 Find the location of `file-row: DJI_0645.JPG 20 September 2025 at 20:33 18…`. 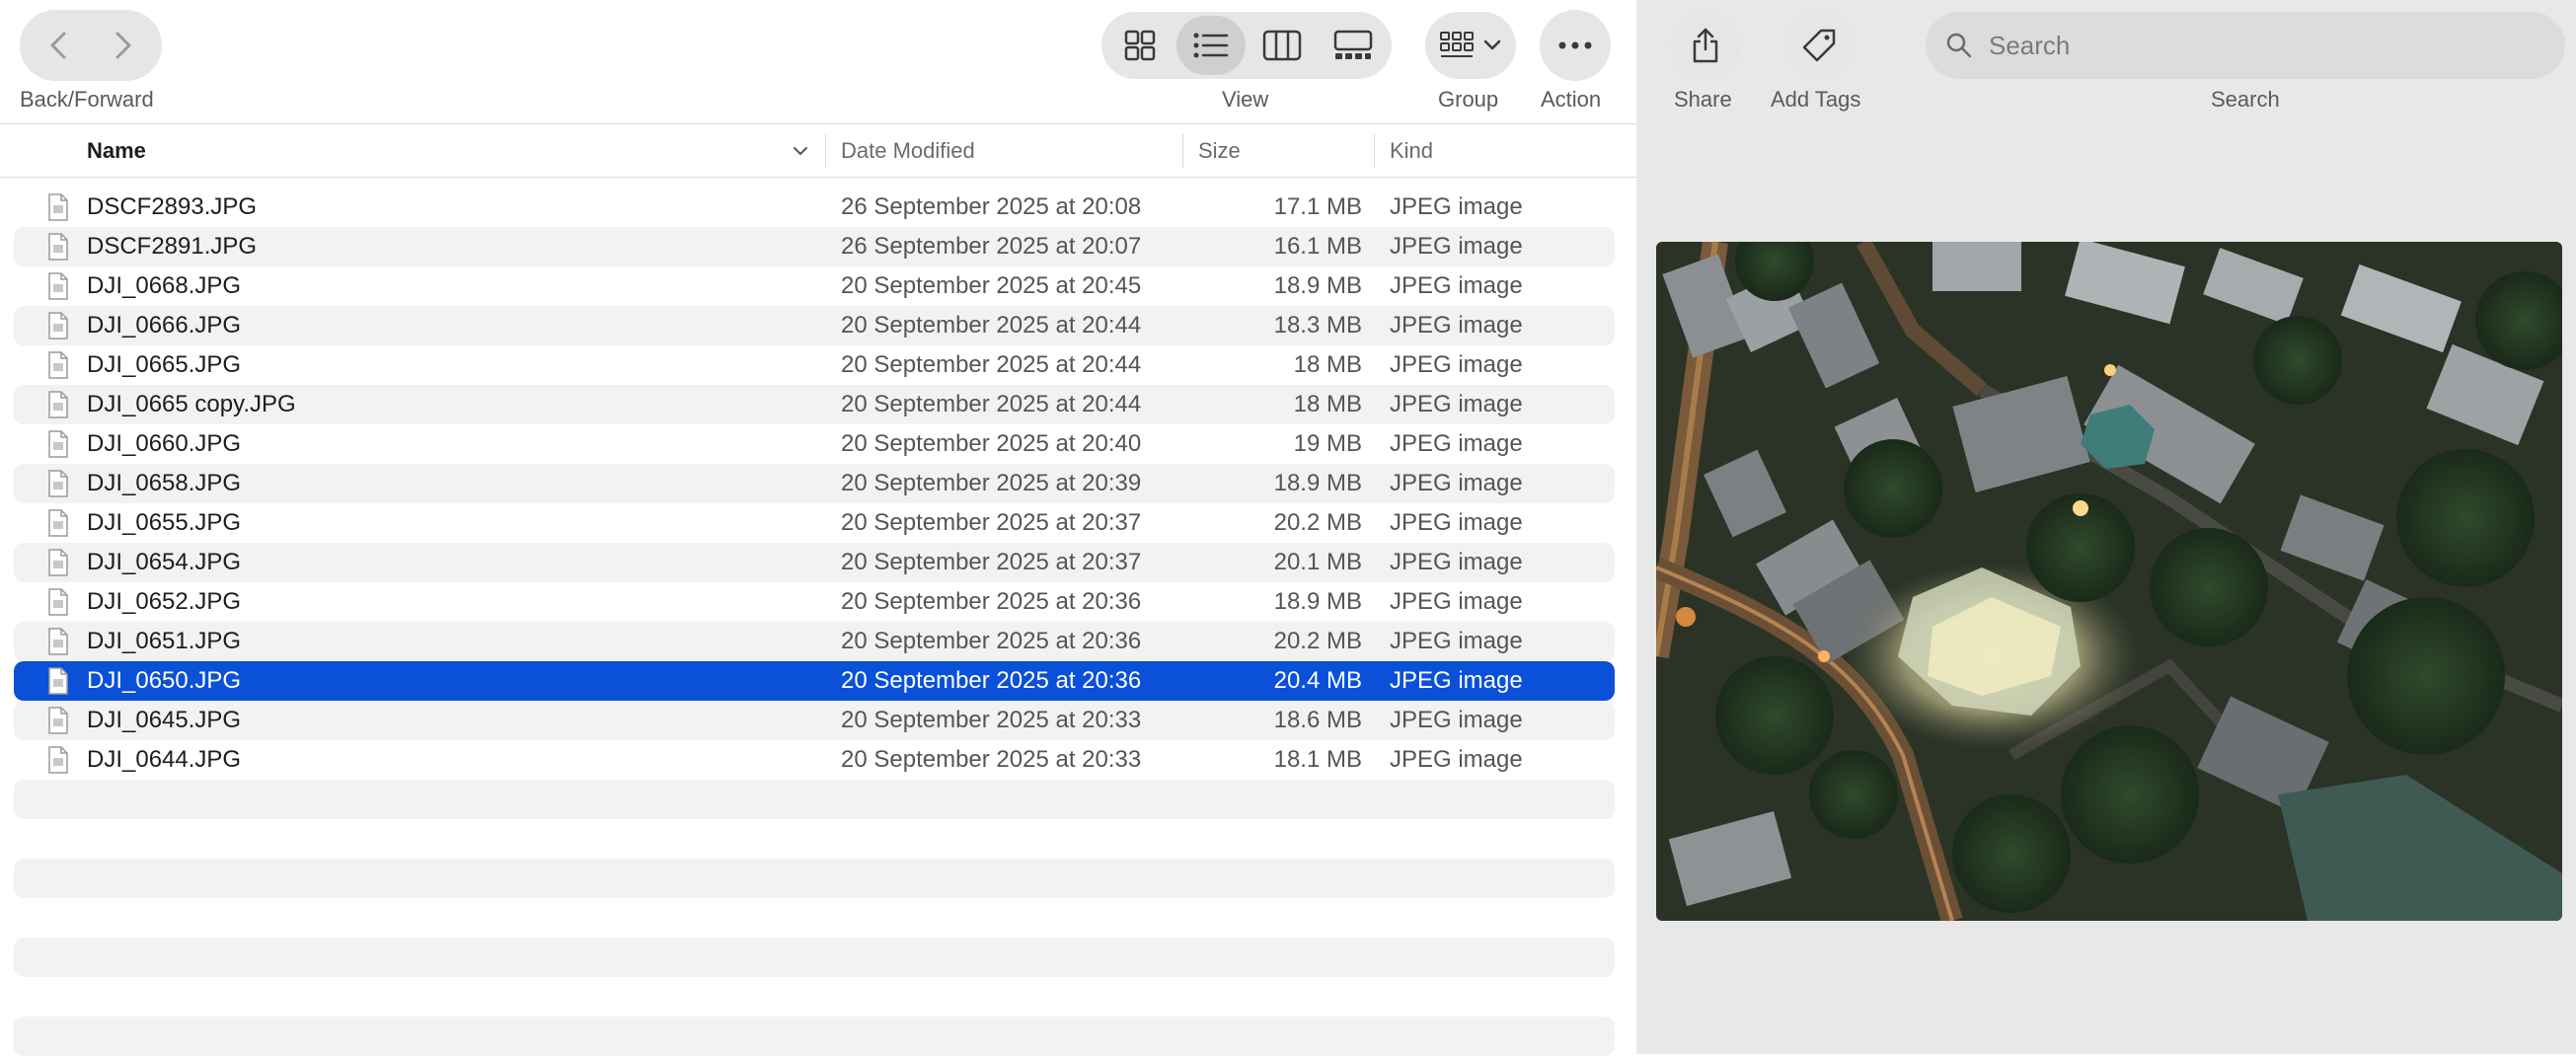

file-row: DJI_0645.JPG 20 September 2025 at 20:33 18… is located at coordinates (814, 720).